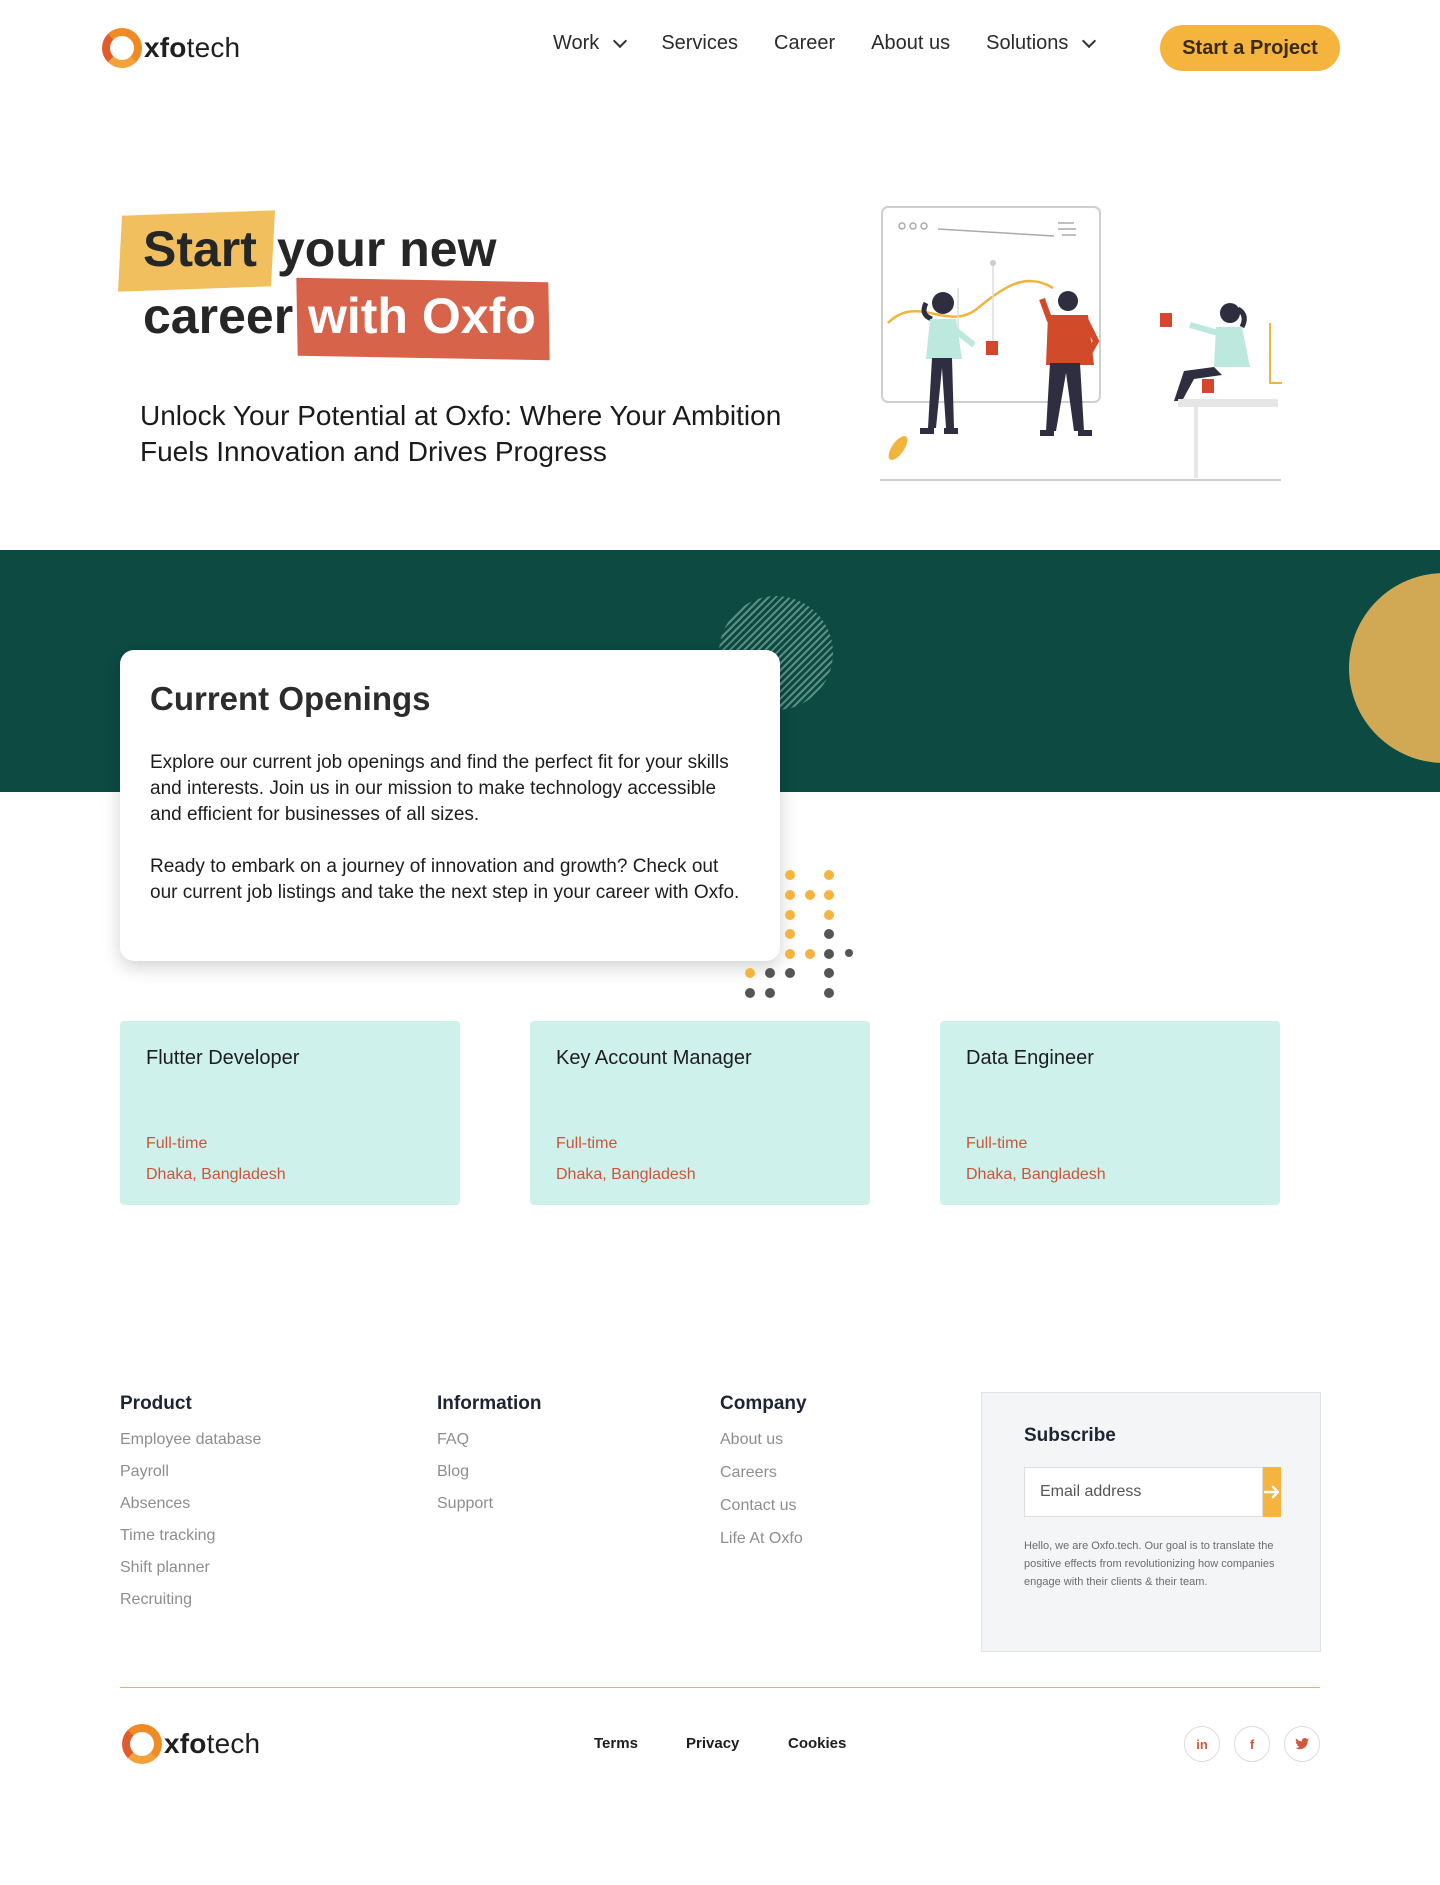 This screenshot has width=1440, height=1885. I want to click on footer-information-column: Information FAQ Blog Support, so click(489, 1460).